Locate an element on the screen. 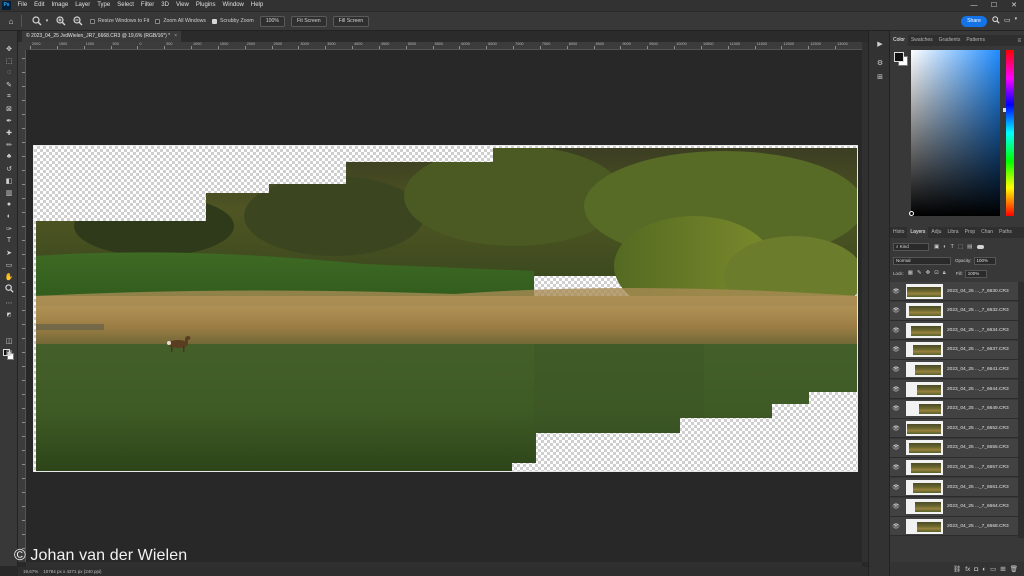 The width and height of the screenshot is (1024, 576). menu-type: Type is located at coordinates (104, 5).